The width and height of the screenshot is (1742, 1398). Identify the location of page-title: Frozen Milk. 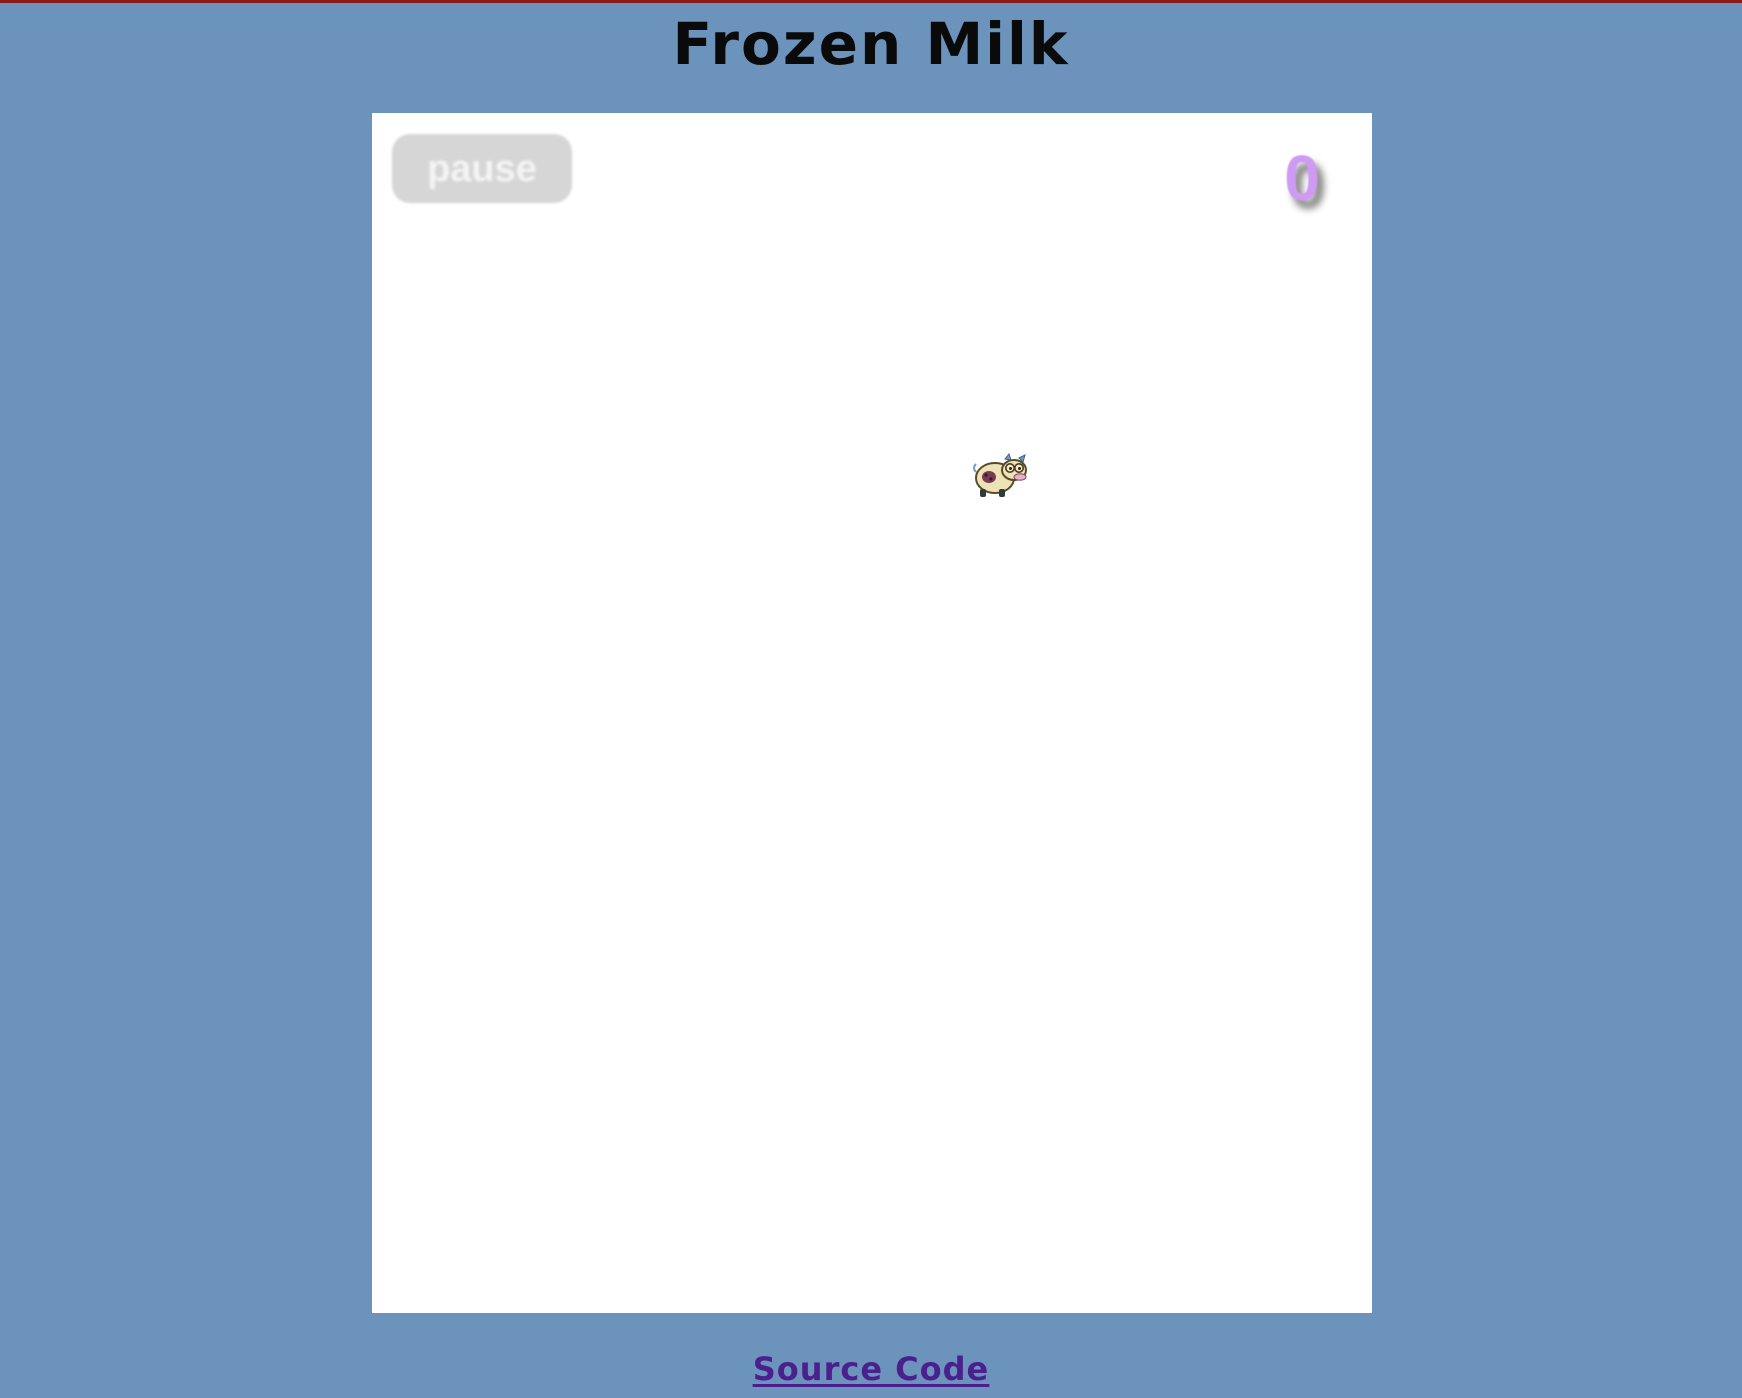
(871, 44).